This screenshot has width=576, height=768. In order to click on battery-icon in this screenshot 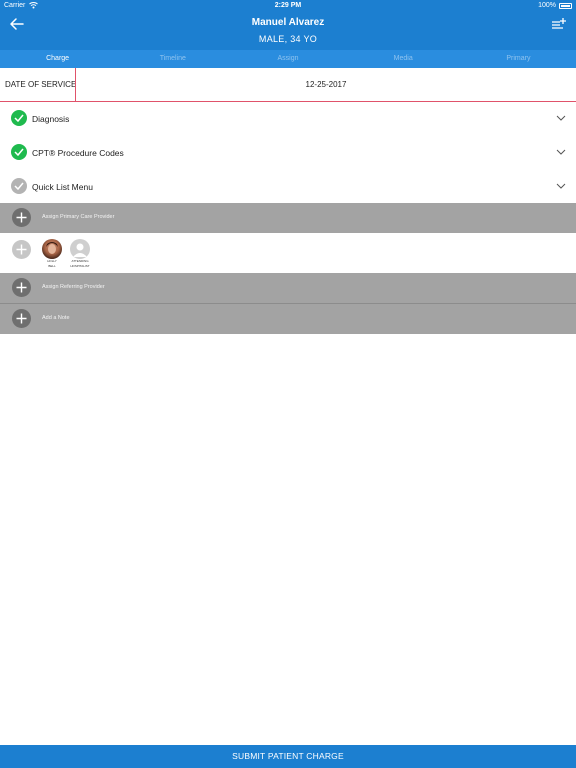, I will do `click(565, 6)`.